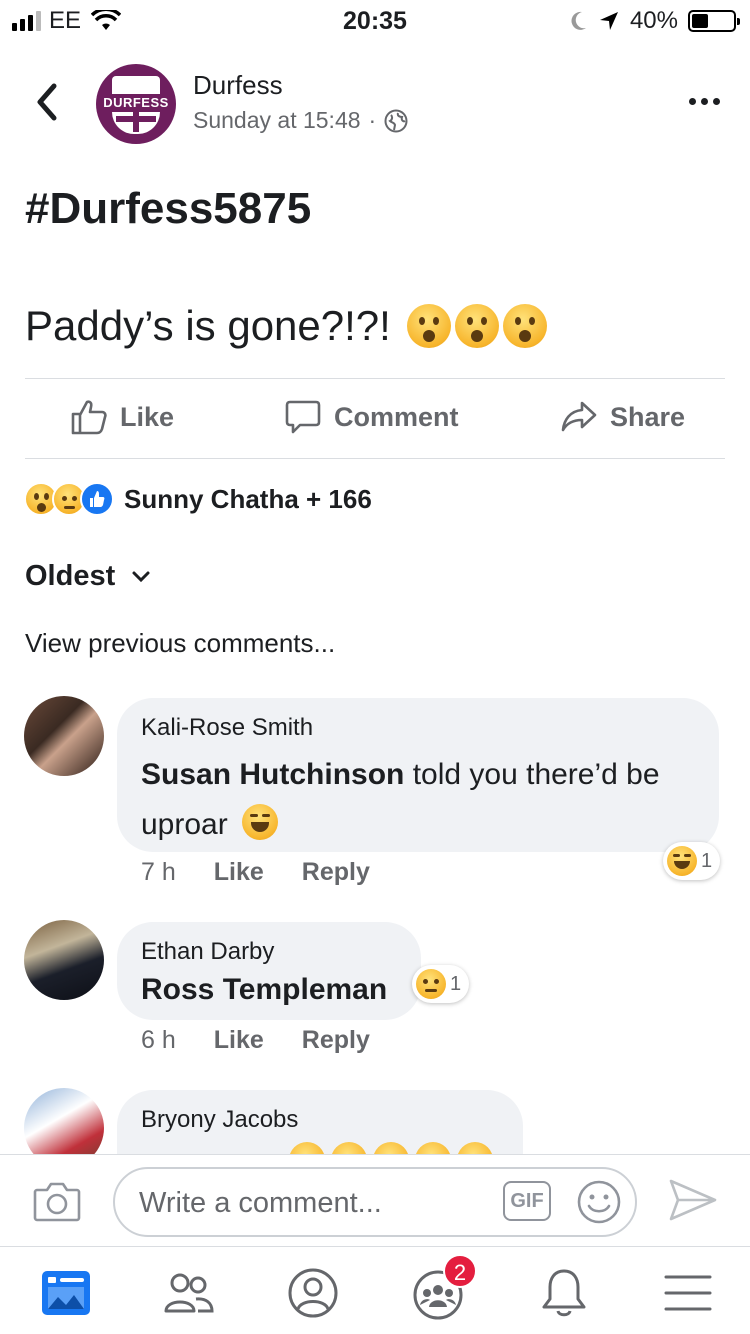 The height and width of the screenshot is (1334, 750). Describe the element at coordinates (532, 774) in the screenshot. I see `comment-text-part: told you there’d be` at that location.